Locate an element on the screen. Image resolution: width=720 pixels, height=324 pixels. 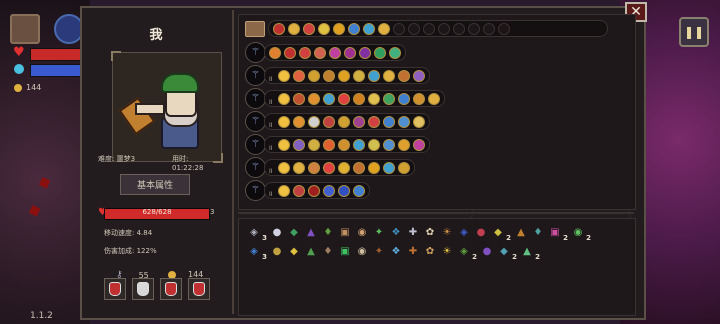
knot-icon: ● is located at coordinates (481, 232).